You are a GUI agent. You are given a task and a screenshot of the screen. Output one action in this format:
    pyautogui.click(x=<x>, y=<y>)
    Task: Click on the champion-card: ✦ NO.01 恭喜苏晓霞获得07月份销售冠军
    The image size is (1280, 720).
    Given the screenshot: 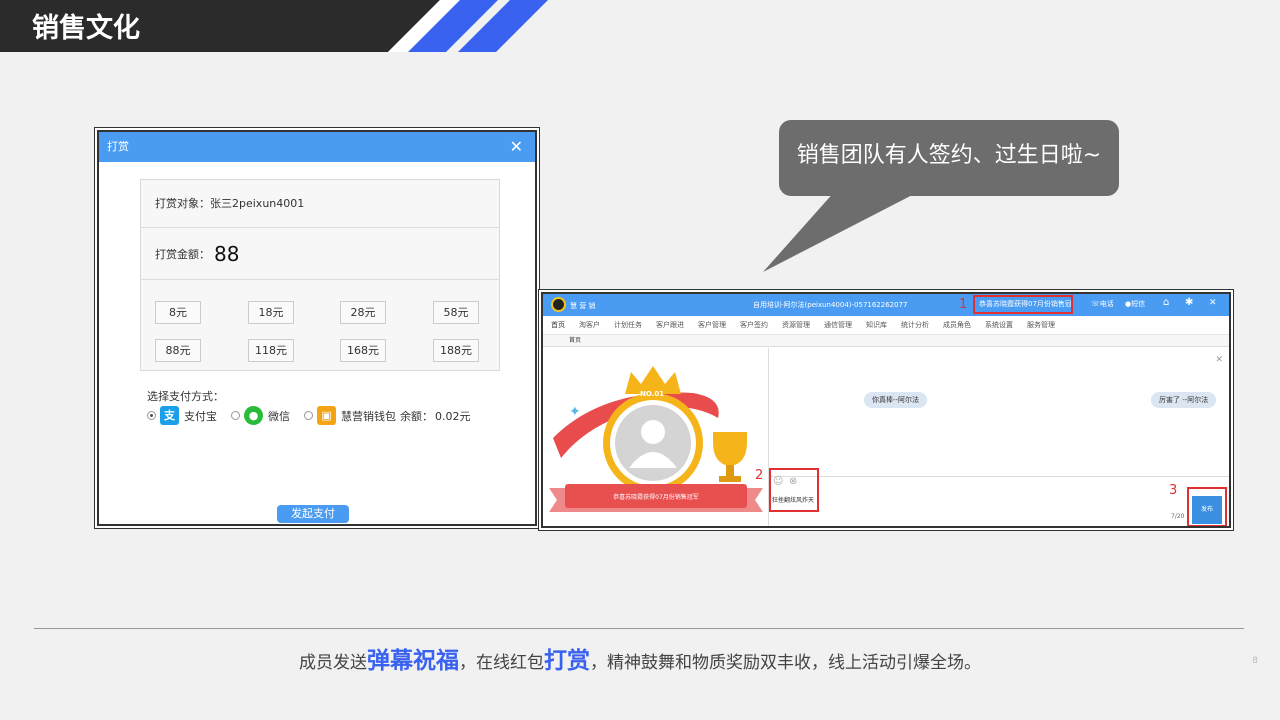 What is the action you would take?
    pyautogui.click(x=656, y=437)
    